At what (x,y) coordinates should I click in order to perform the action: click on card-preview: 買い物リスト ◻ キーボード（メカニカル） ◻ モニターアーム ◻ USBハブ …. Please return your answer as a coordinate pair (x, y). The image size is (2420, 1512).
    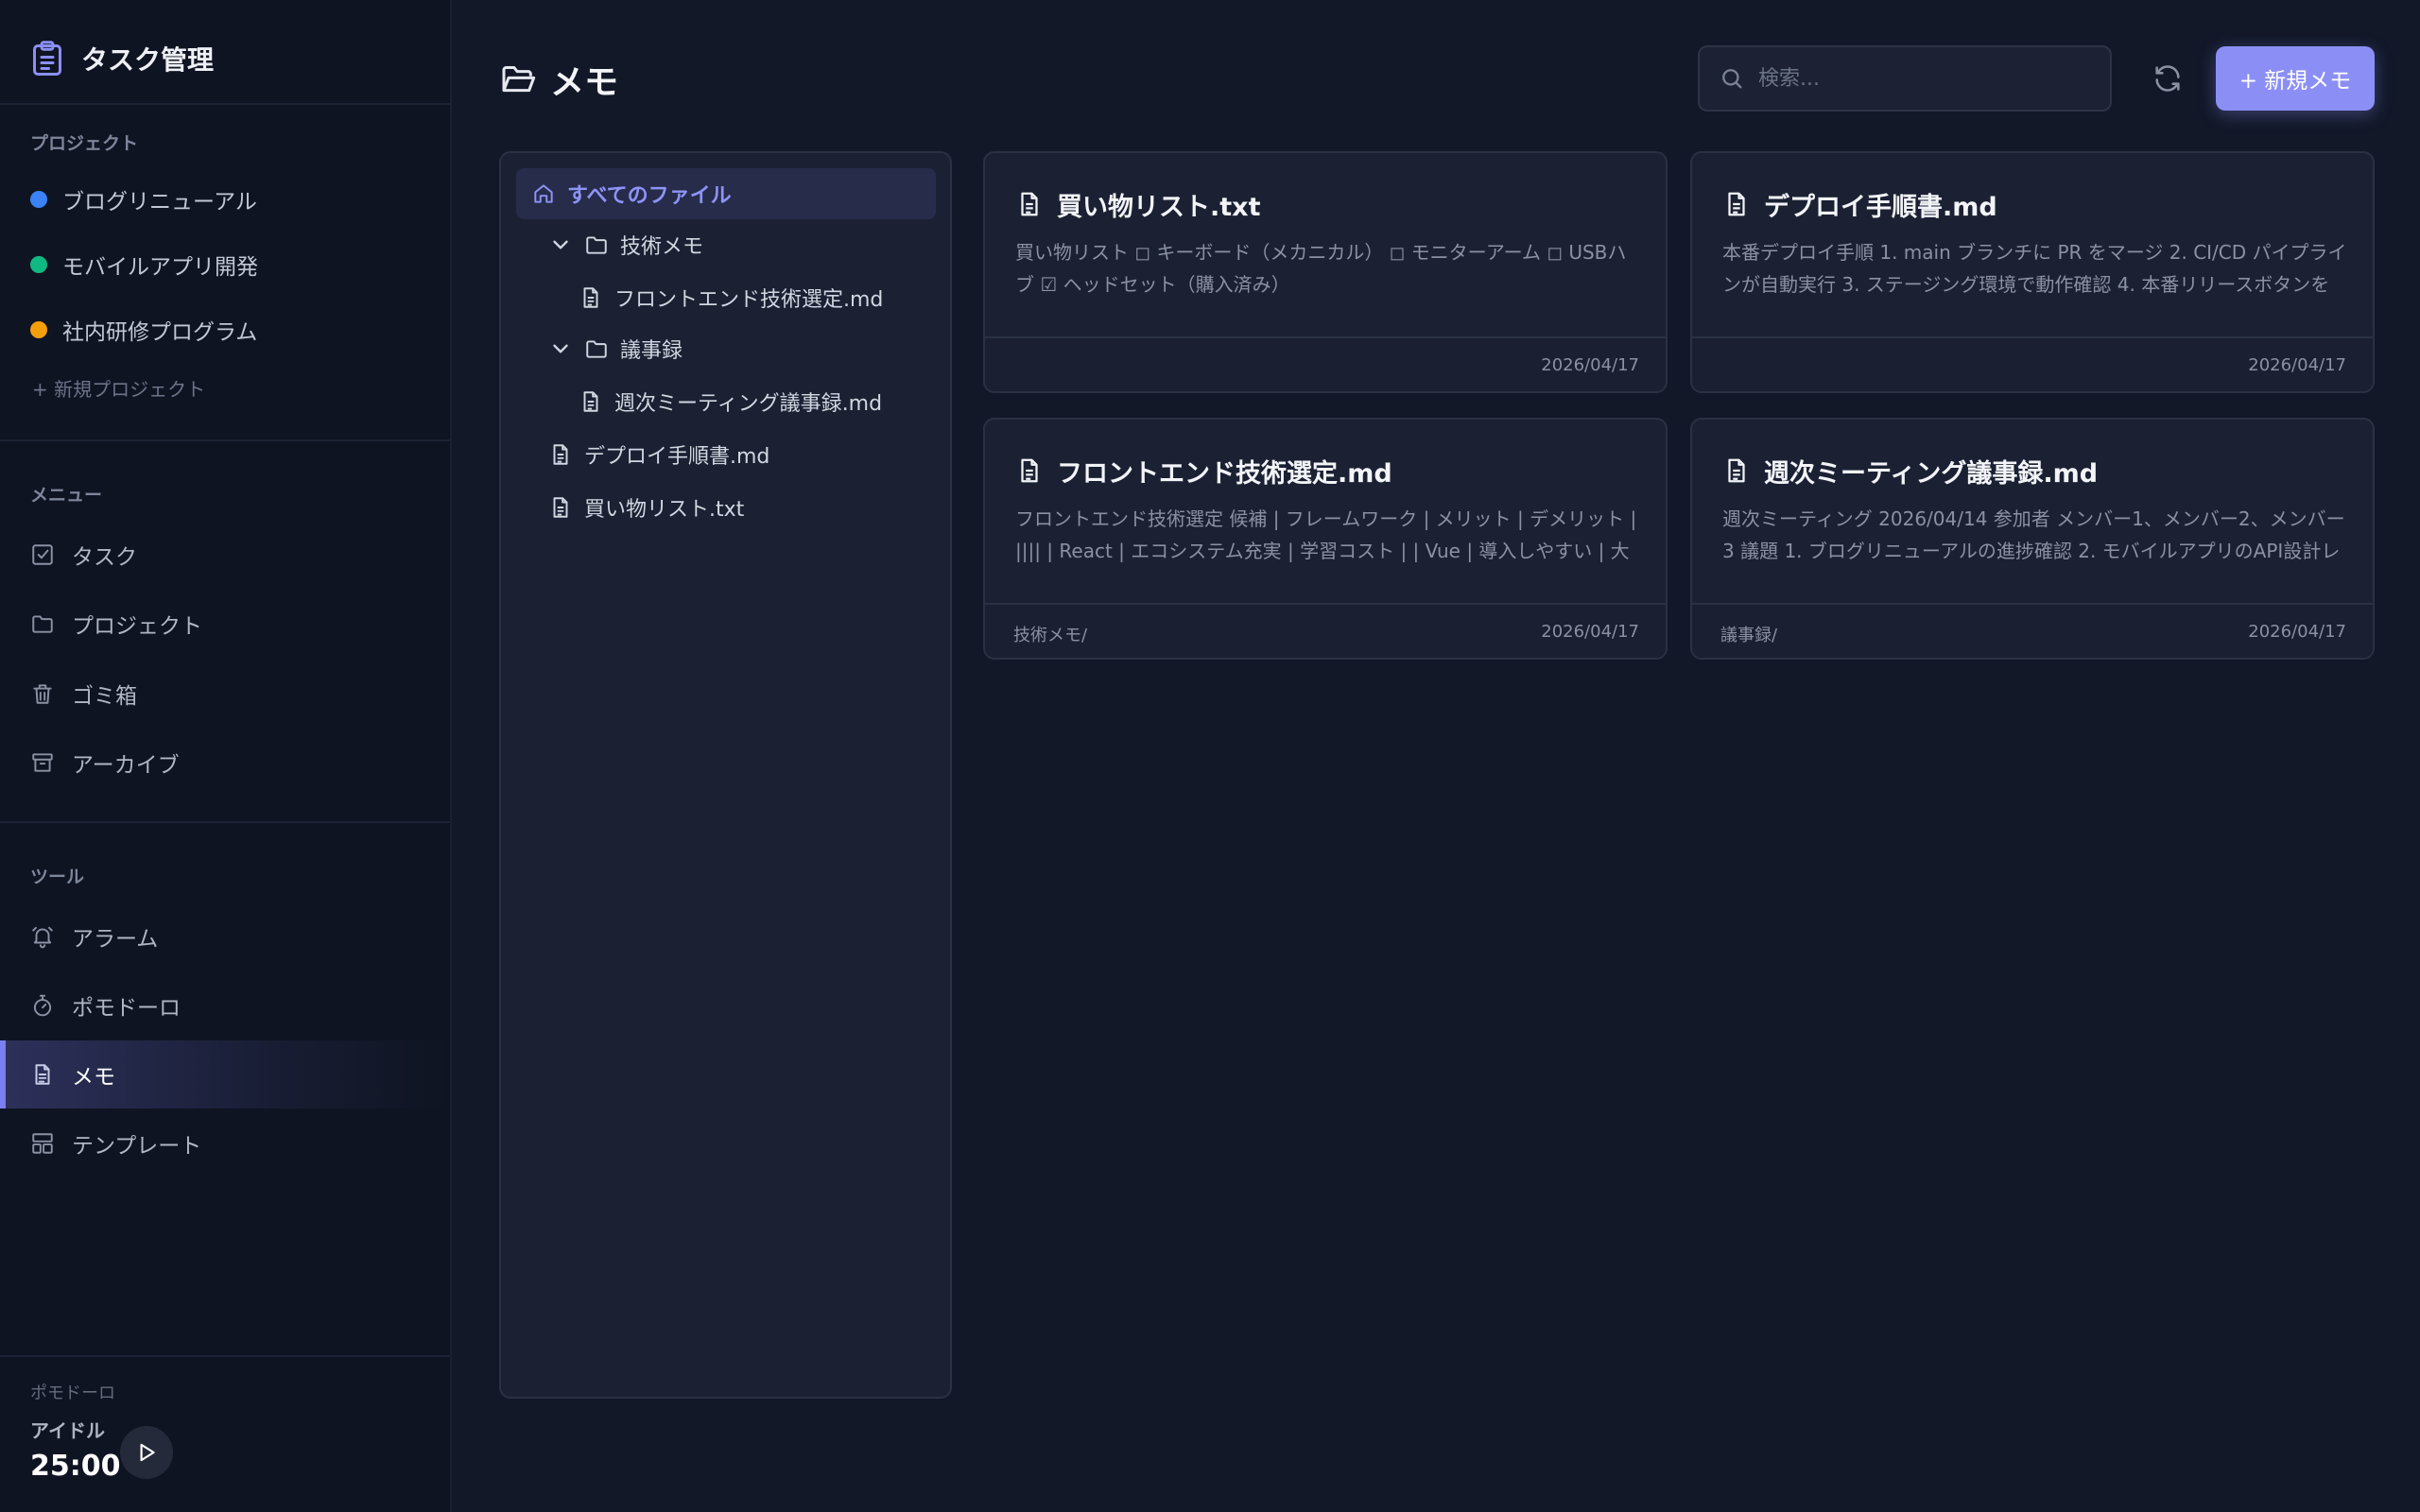
    Looking at the image, I should click on (1321, 268).